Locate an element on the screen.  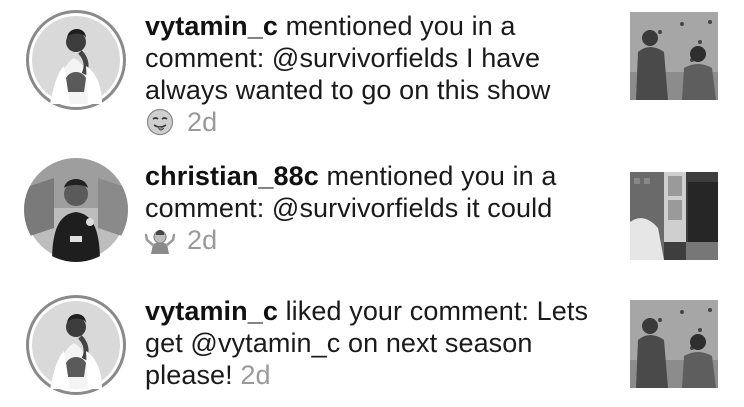
tongue-emoji-icon is located at coordinates (160, 122).